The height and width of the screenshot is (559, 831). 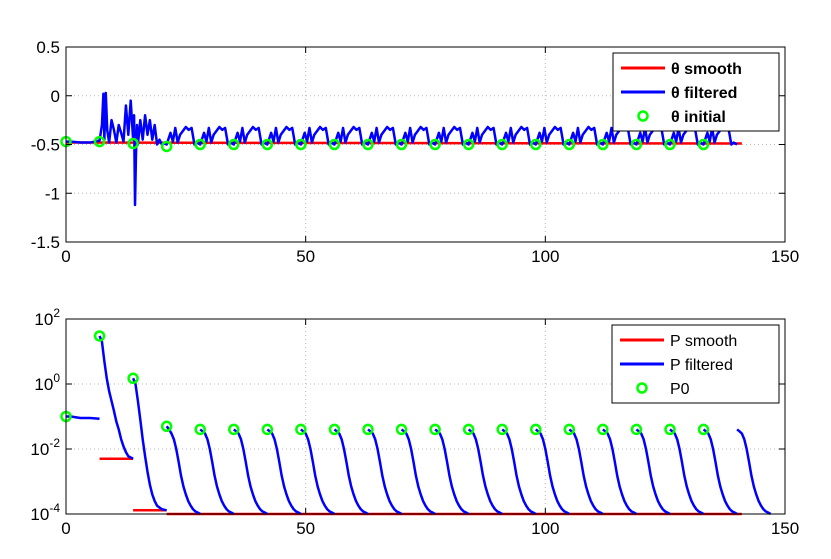 What do you see at coordinates (52, 193) in the screenshot?
I see `y-tick-label: -1` at bounding box center [52, 193].